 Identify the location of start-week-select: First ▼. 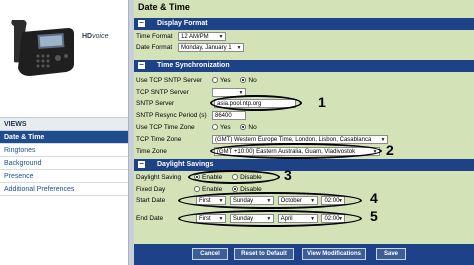
(211, 200).